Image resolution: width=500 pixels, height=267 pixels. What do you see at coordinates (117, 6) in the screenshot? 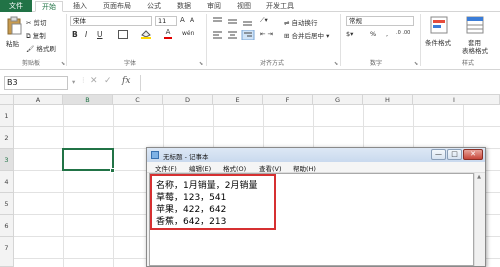
I see `tab-page-layout: 页面布局` at bounding box center [117, 6].